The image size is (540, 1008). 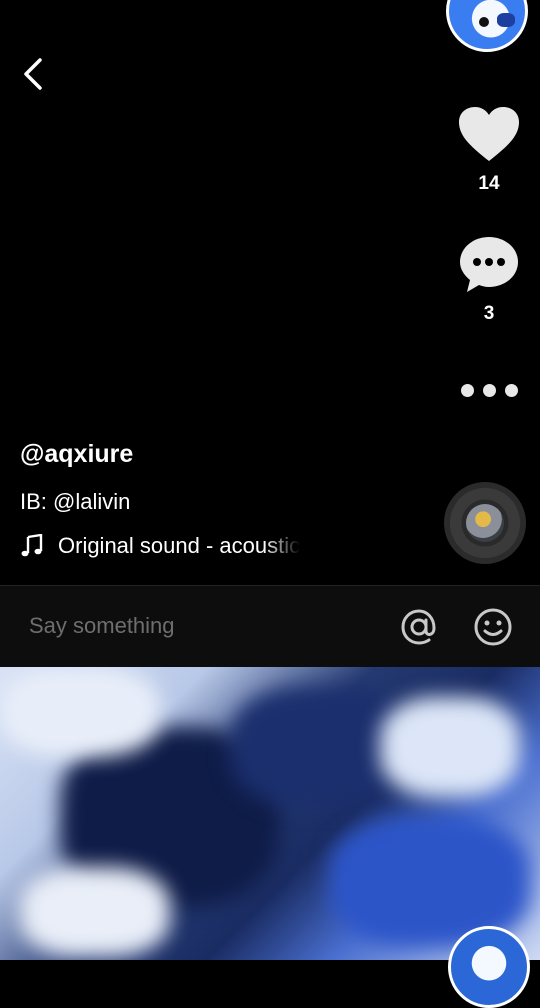 What do you see at coordinates (489, 967) in the screenshot?
I see `next-creator-avatar` at bounding box center [489, 967].